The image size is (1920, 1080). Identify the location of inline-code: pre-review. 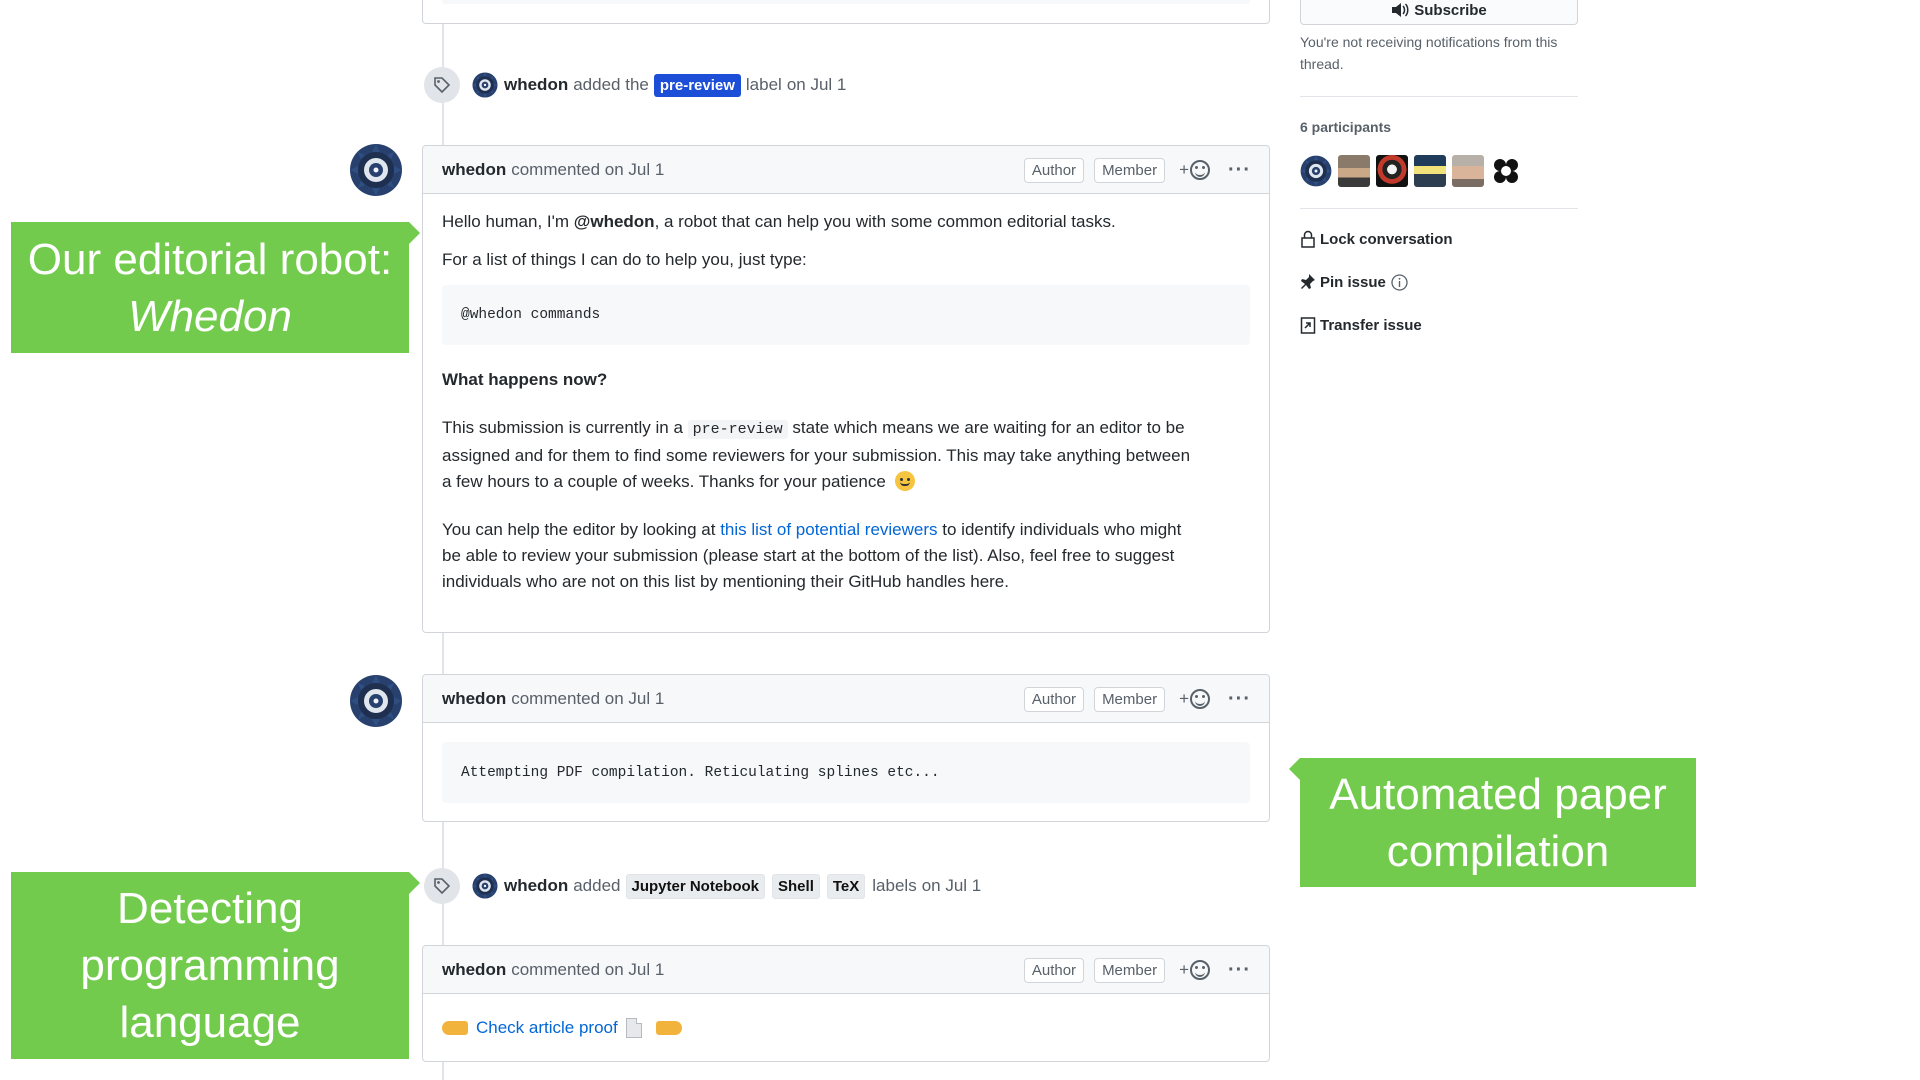
(737, 429).